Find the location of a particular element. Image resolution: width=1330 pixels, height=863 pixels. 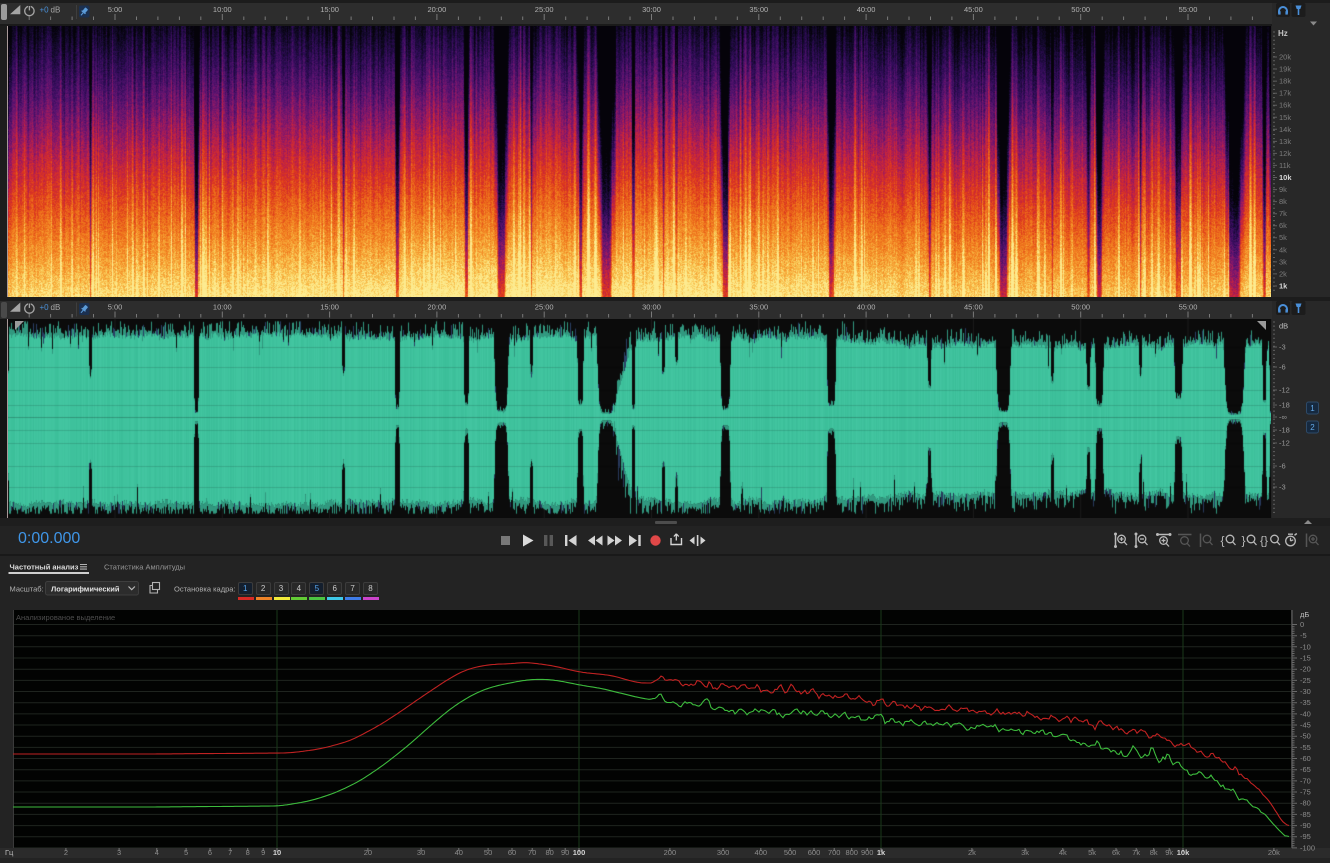

svg-text: 10 is located at coordinates (277, 852).